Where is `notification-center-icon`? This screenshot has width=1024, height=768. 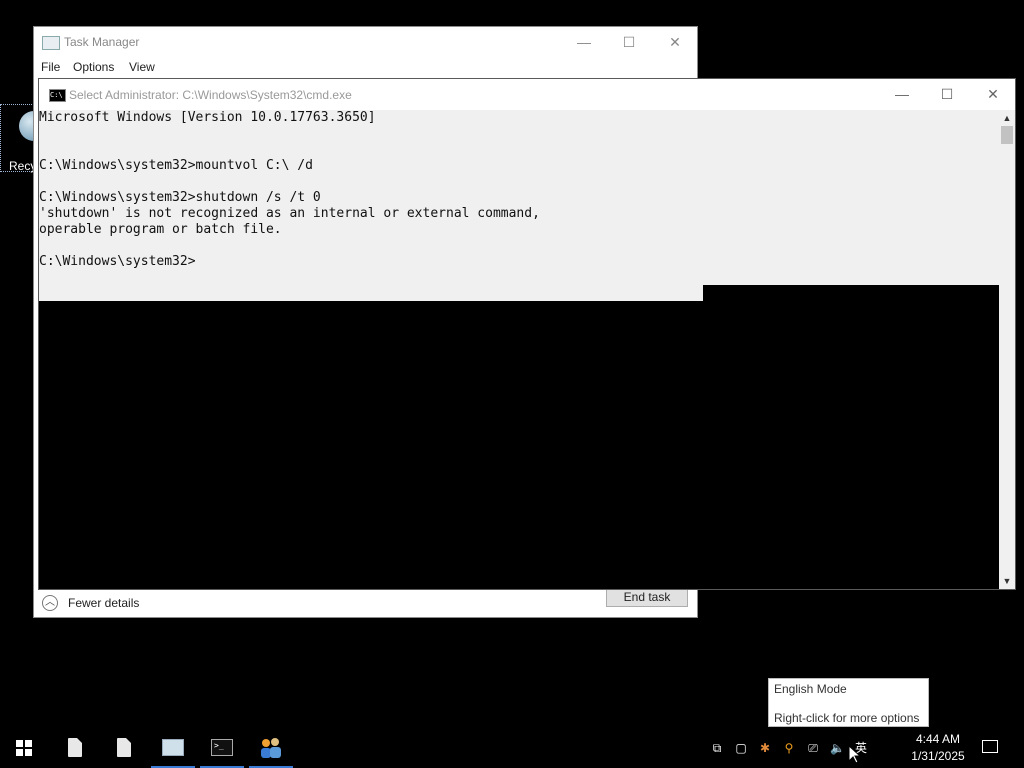
notification-center-icon is located at coordinates (990, 746).